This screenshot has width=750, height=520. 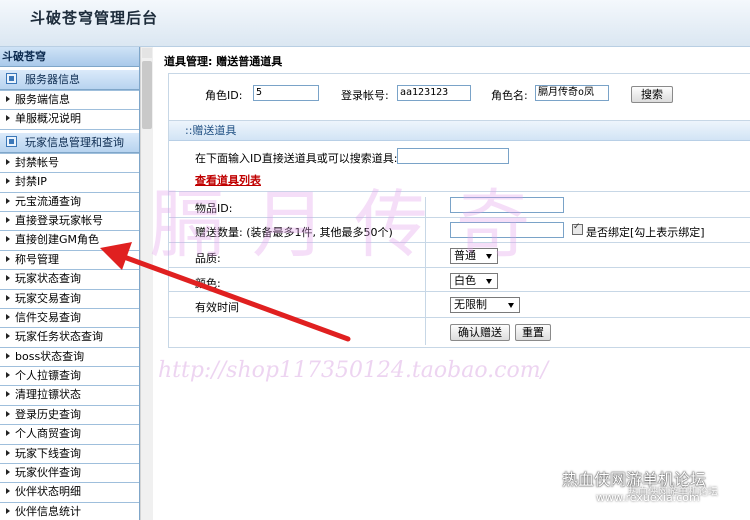 What do you see at coordinates (480, 332) in the screenshot?
I see `confirm-gift-button: 确认赠送` at bounding box center [480, 332].